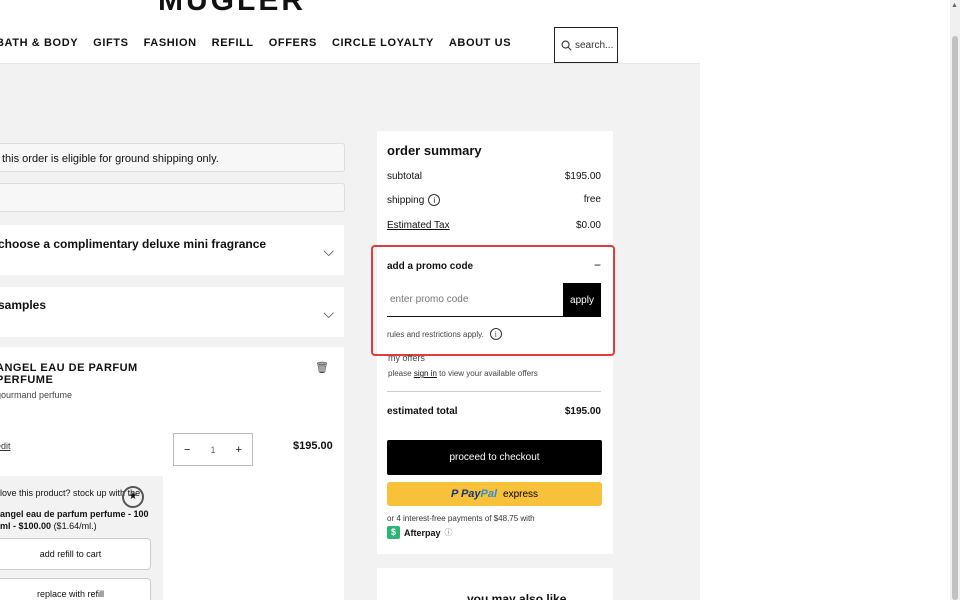 The height and width of the screenshot is (600, 960). What do you see at coordinates (293, 43) in the screenshot?
I see `nav-item-offers: OFFERS` at bounding box center [293, 43].